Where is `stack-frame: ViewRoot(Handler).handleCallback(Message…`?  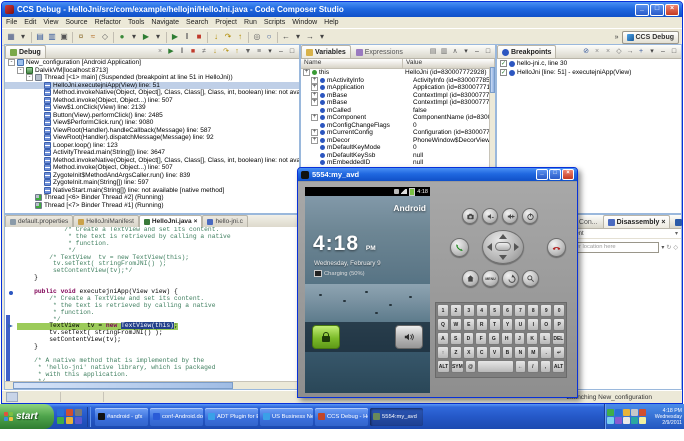
stack-frame: ViewRoot(Handler).handleCallback(Message… is located at coordinates (152, 130).